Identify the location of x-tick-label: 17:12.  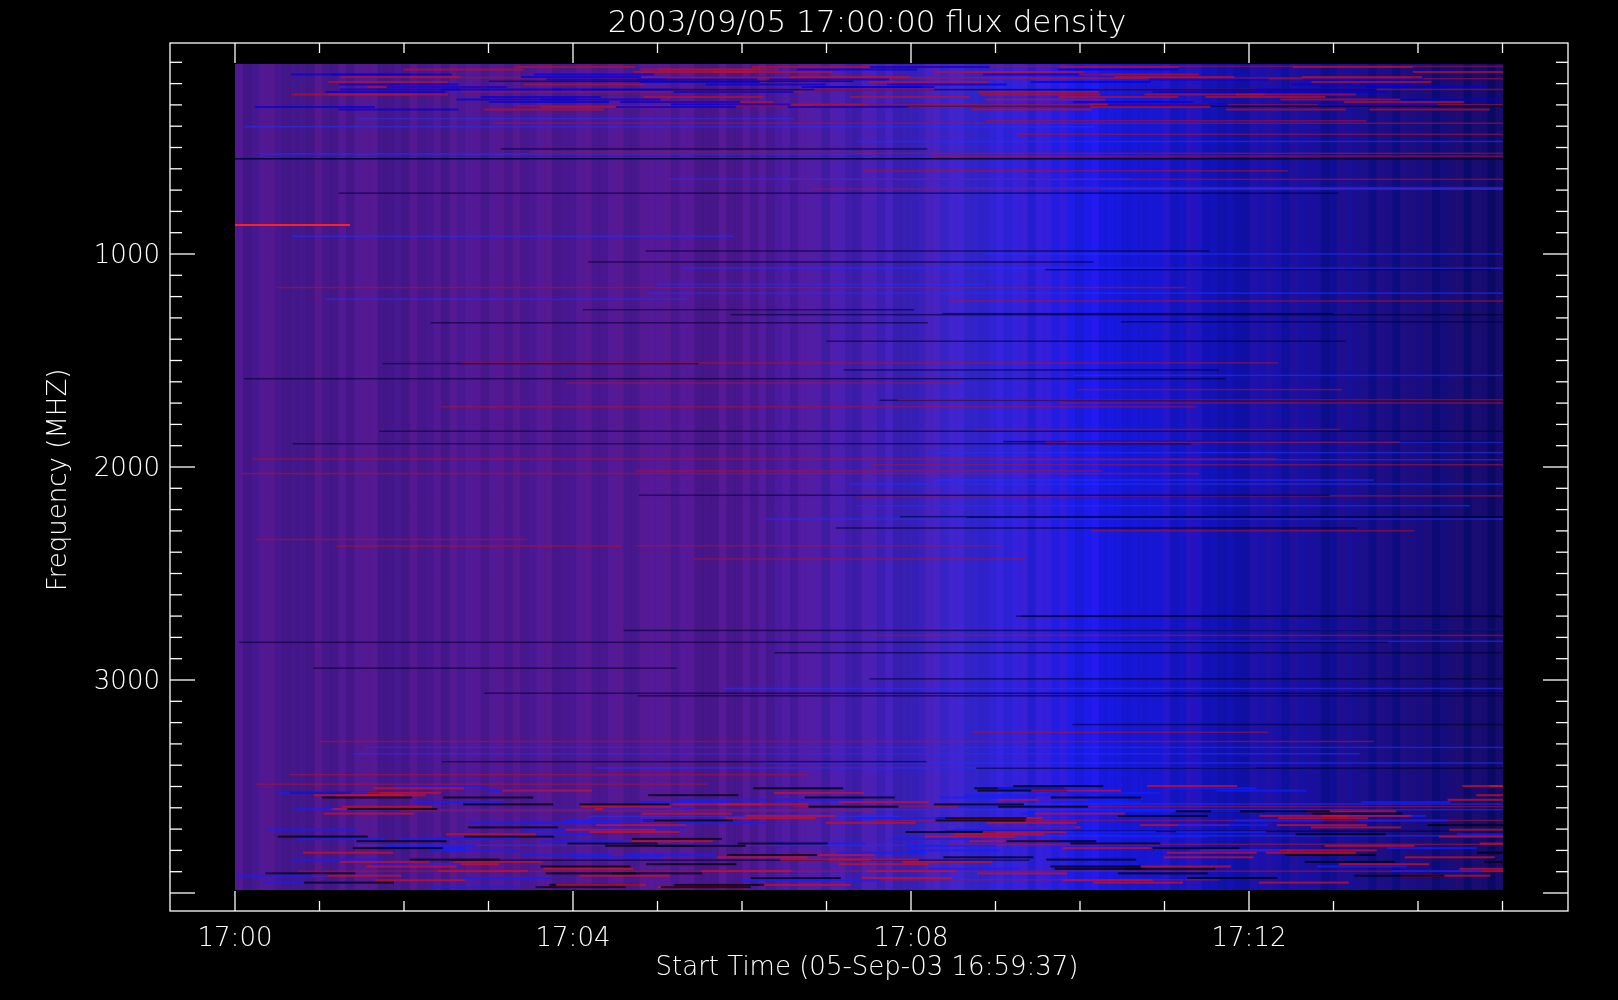
(1249, 937).